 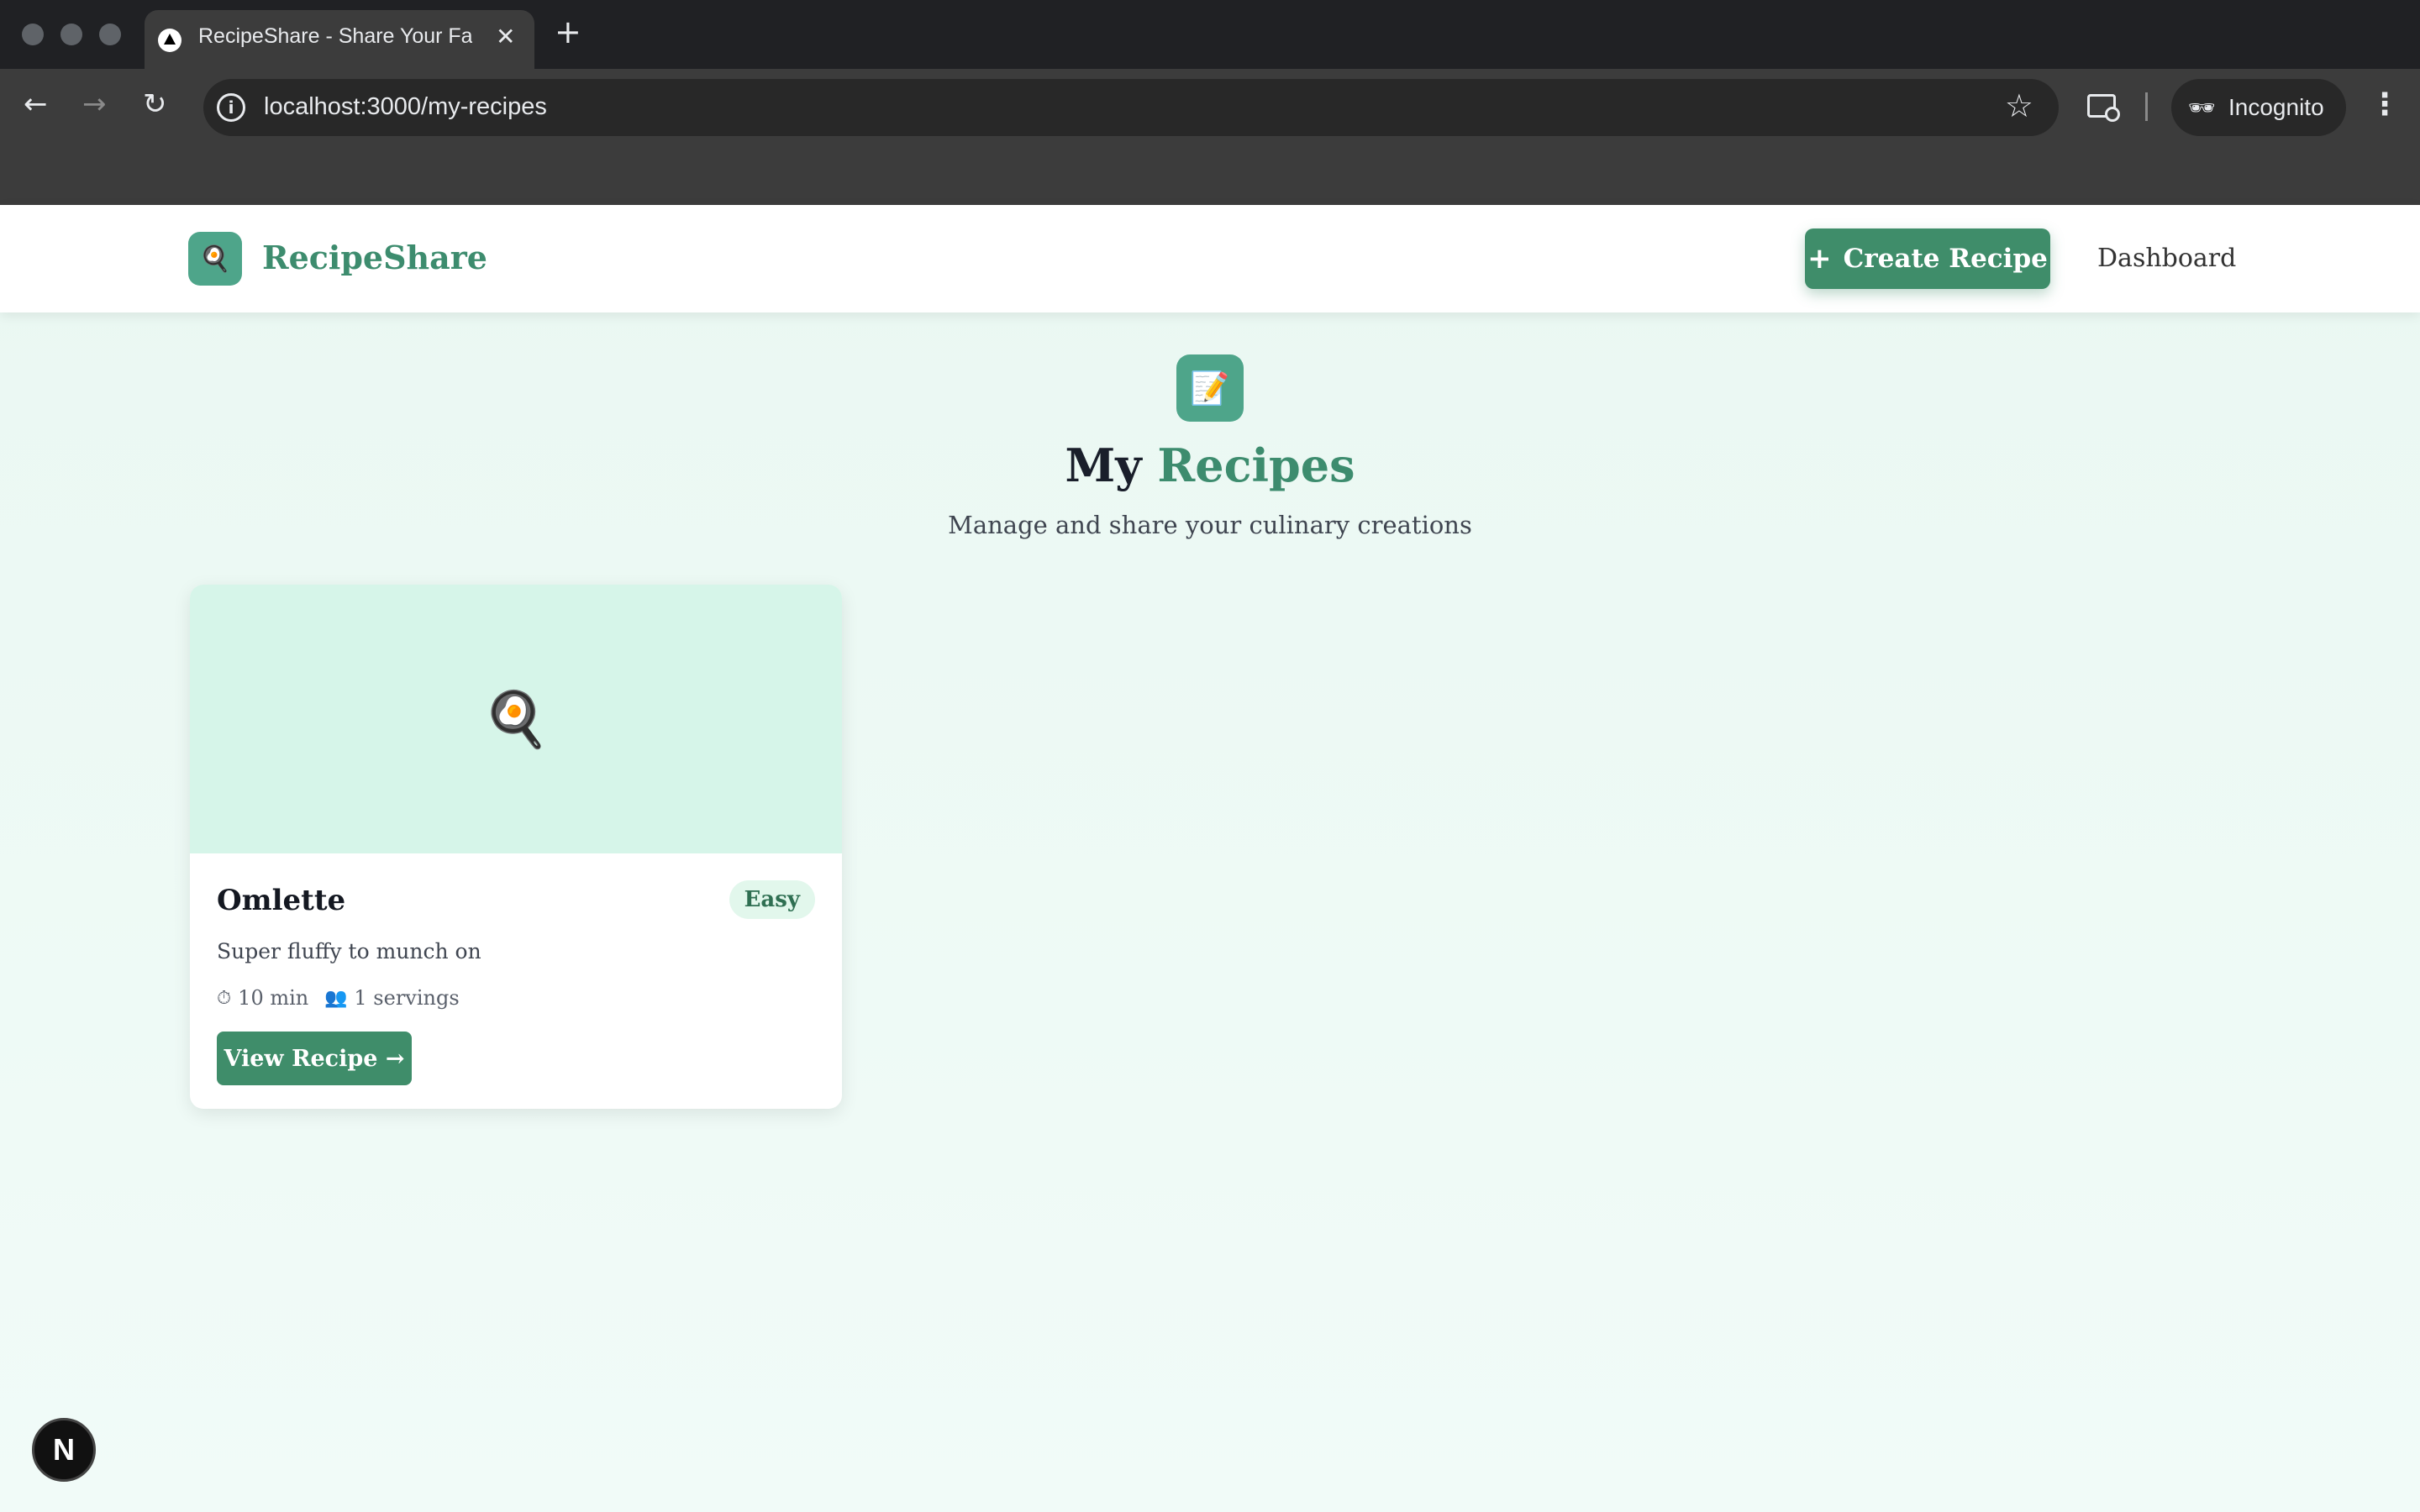 What do you see at coordinates (64, 1450) in the screenshot?
I see `nextjs-devtools-button: N` at bounding box center [64, 1450].